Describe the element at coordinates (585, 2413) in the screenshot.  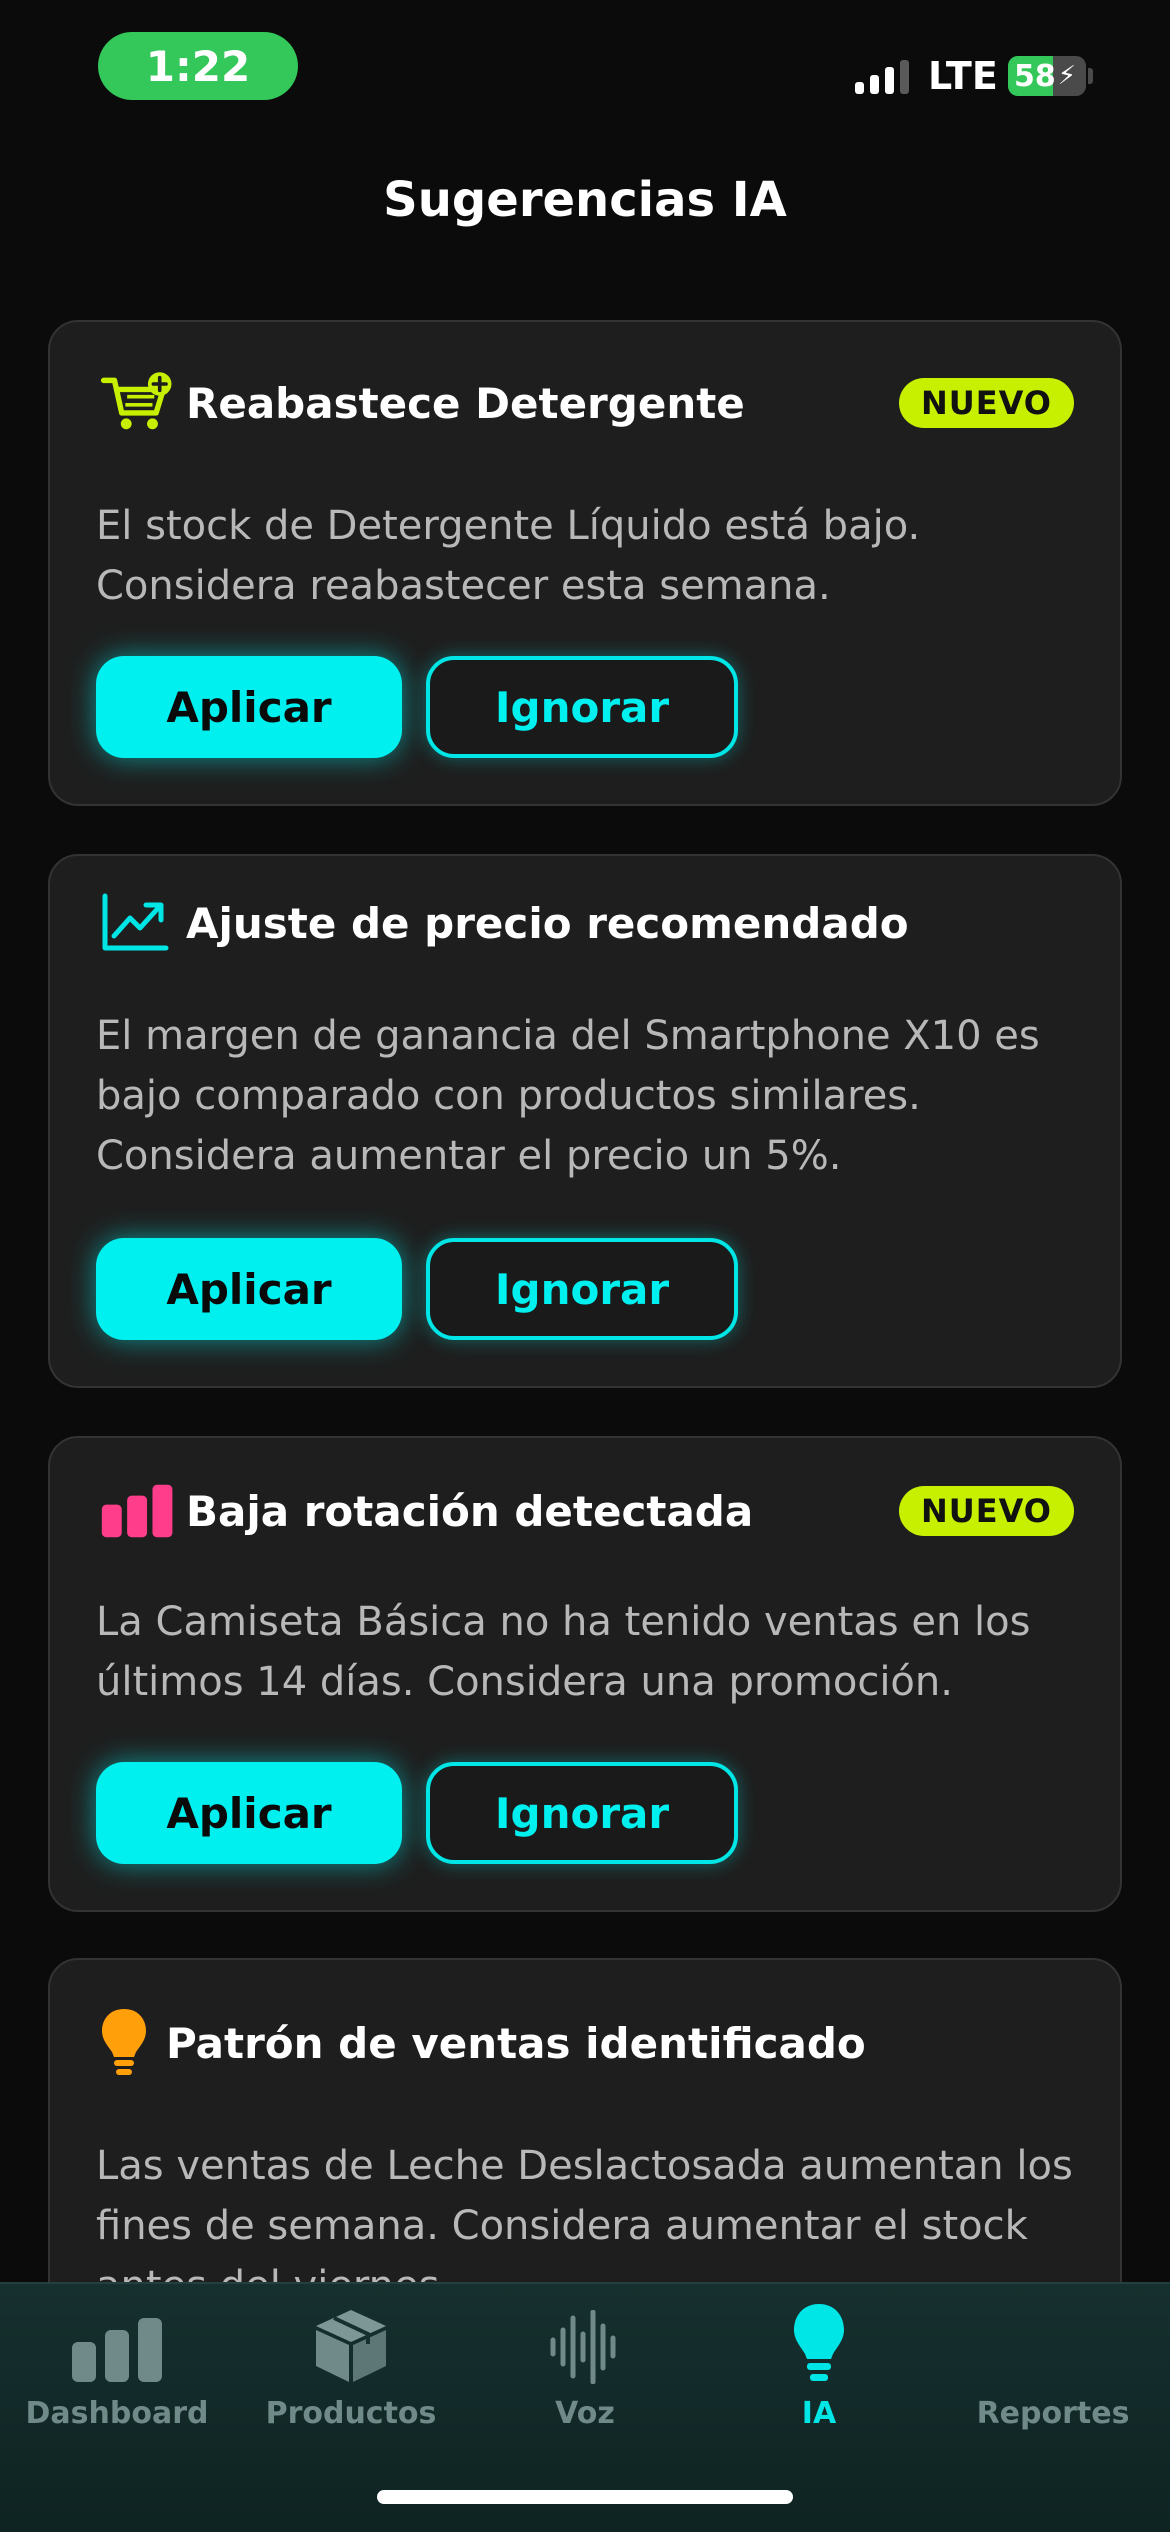
I see `tab-label: Voz` at that location.